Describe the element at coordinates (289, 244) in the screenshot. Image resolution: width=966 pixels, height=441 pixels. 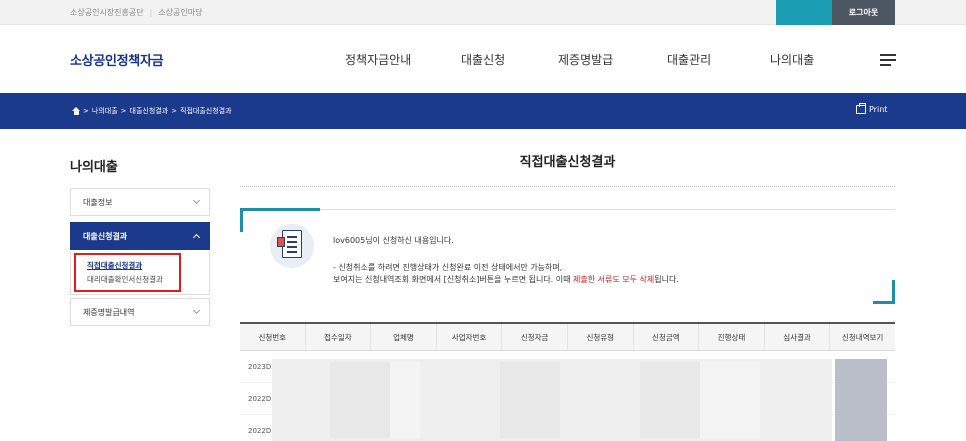
I see `document-icon` at that location.